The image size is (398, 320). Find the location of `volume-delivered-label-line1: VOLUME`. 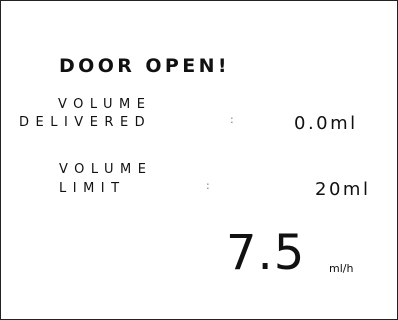

volume-delivered-label-line1: VOLUME is located at coordinates (105, 104).